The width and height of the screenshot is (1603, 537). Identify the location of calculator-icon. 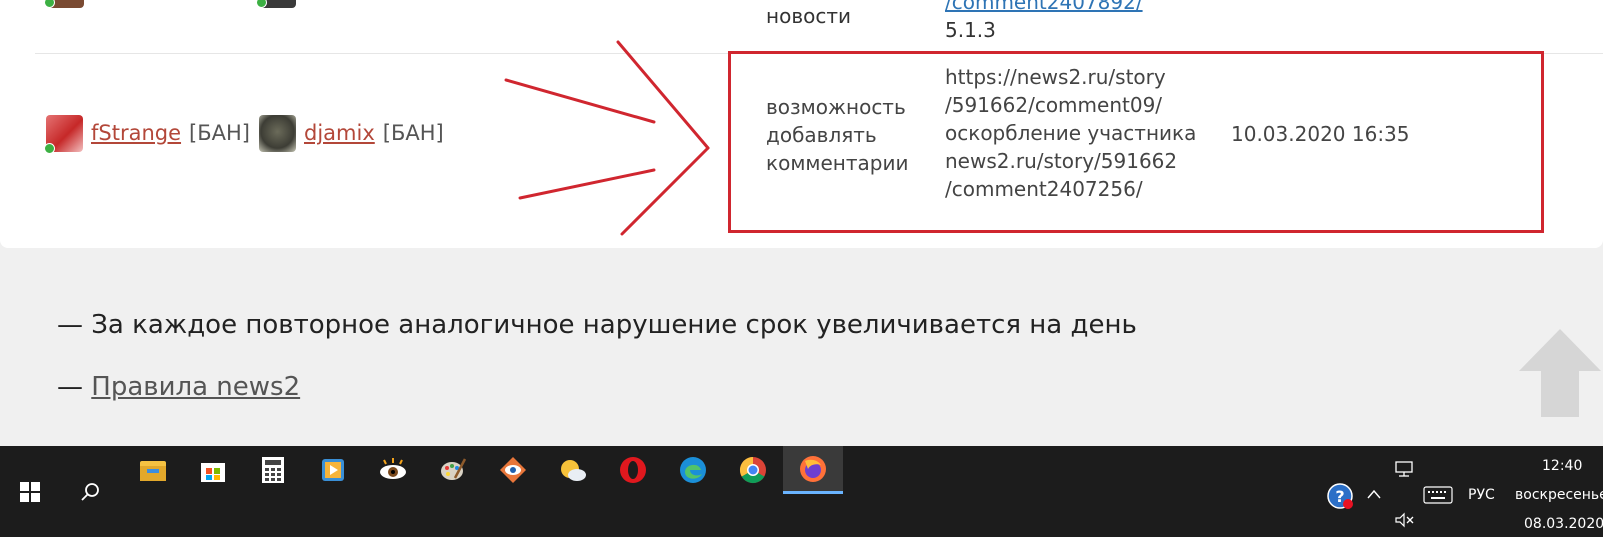
(273, 470).